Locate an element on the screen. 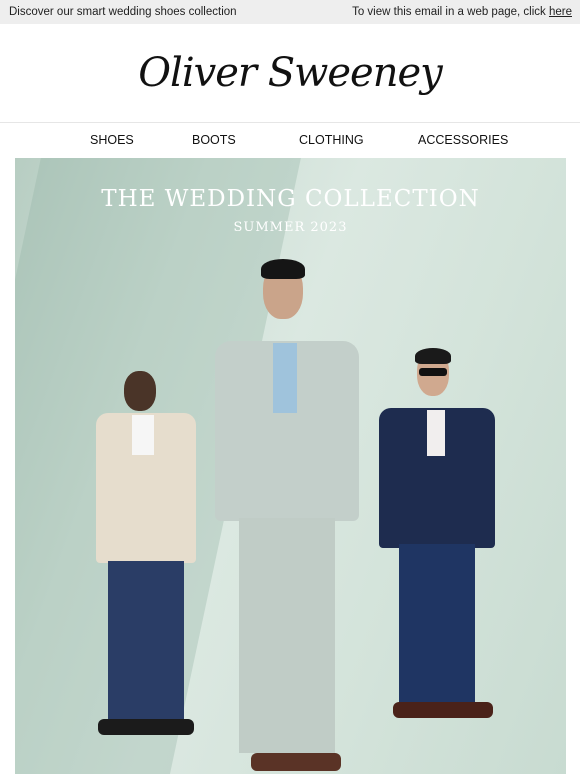 Image resolution: width=580 pixels, height=774 pixels. web-view-link: here is located at coordinates (560, 12).